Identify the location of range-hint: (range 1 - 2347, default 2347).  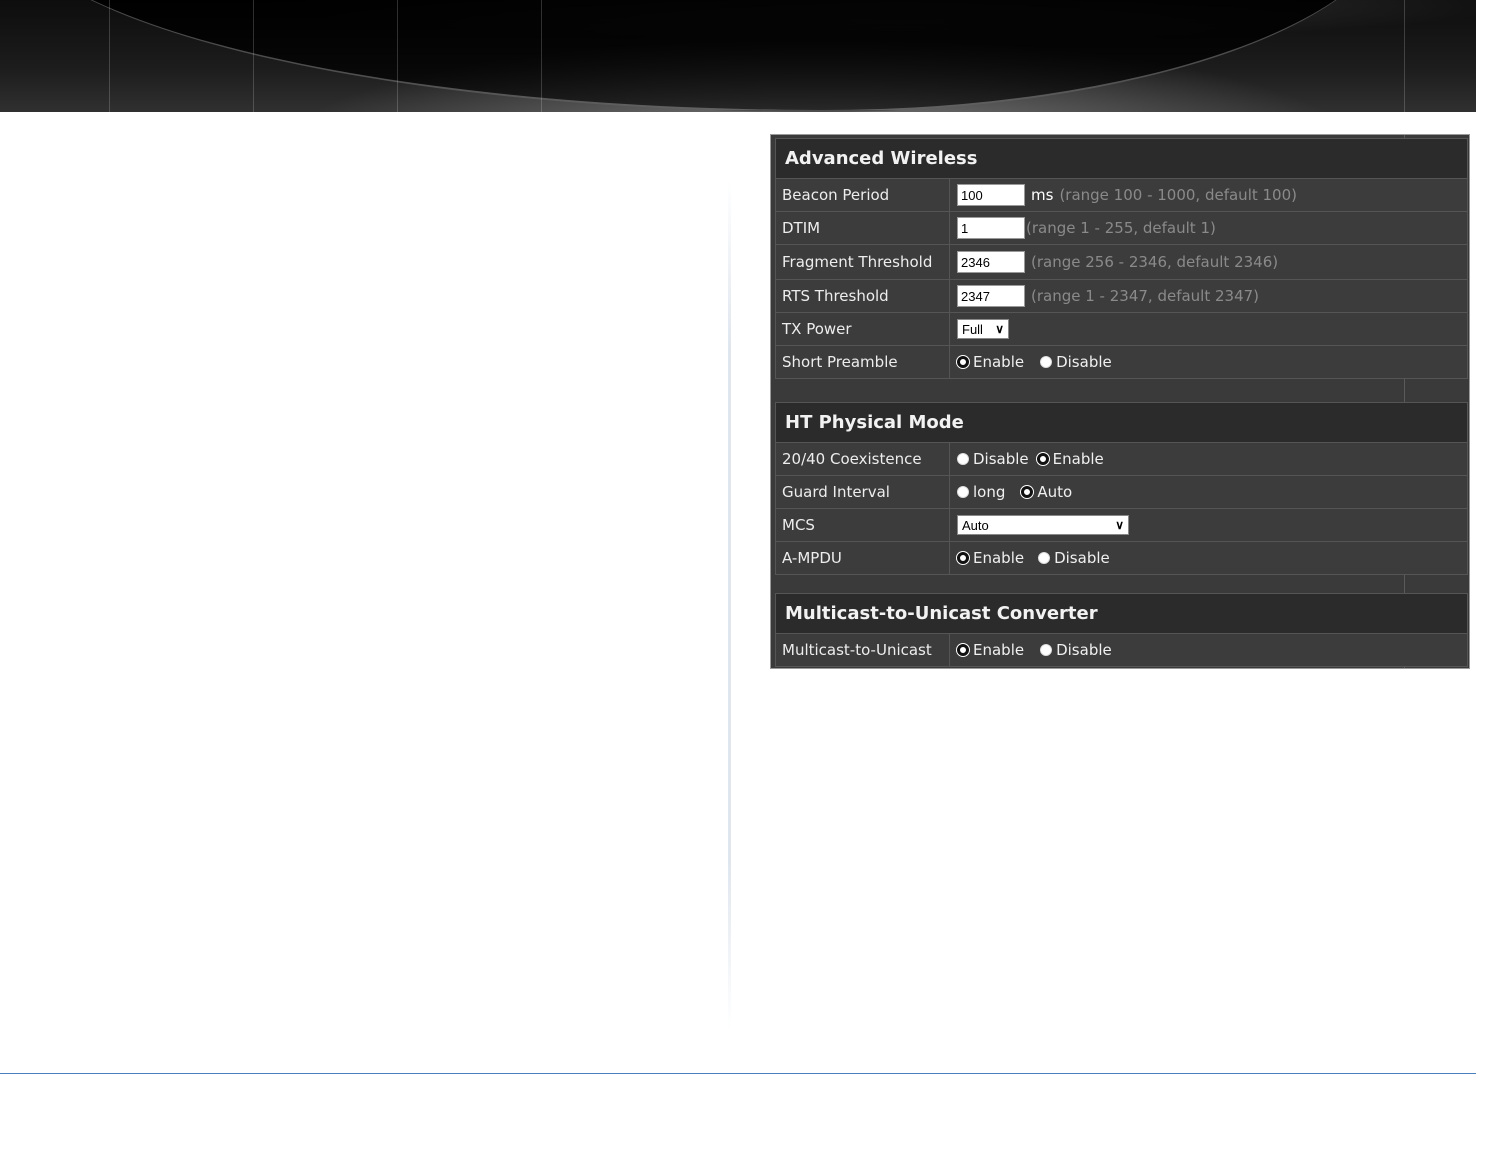
(1145, 296).